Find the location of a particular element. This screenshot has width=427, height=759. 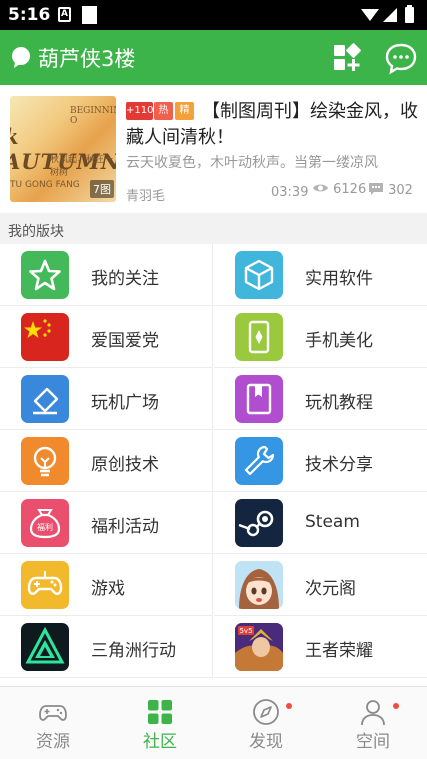

nav-discover: 发现 is located at coordinates (266, 723).